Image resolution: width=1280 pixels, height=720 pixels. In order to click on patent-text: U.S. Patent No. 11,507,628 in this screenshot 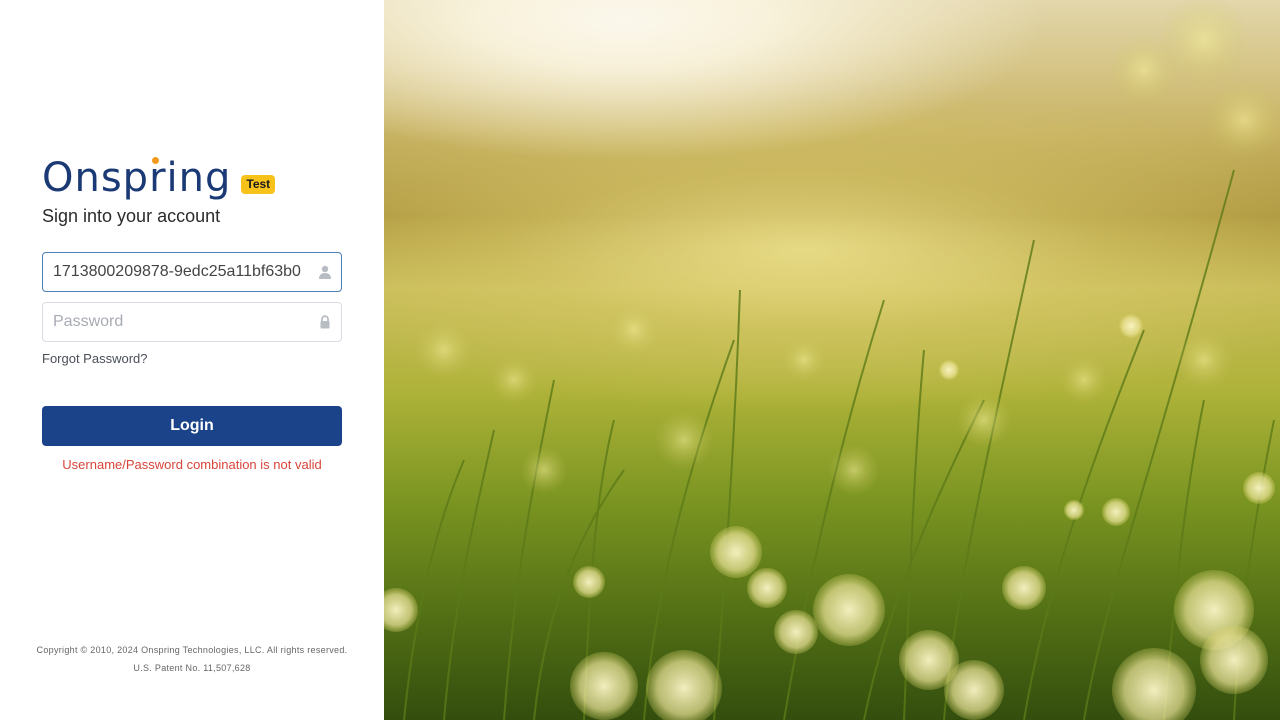, I will do `click(192, 668)`.